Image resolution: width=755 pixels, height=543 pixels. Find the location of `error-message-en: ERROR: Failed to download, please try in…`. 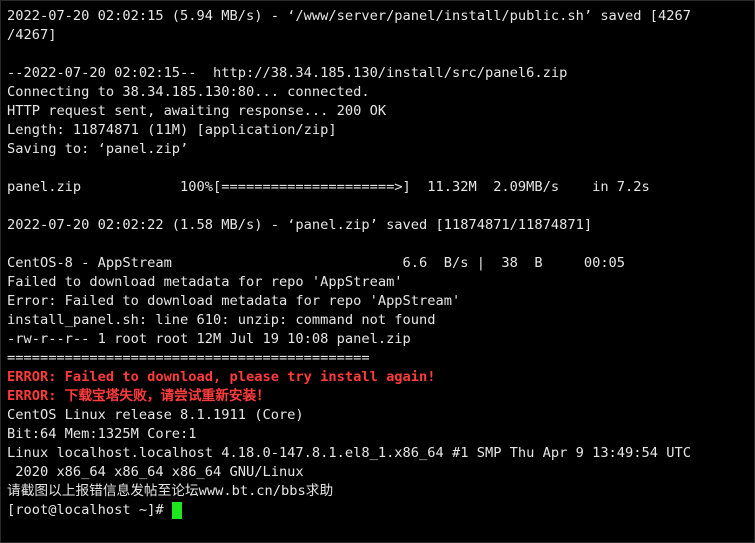

error-message-en: ERROR: Failed to download, please try in… is located at coordinates (221, 377).